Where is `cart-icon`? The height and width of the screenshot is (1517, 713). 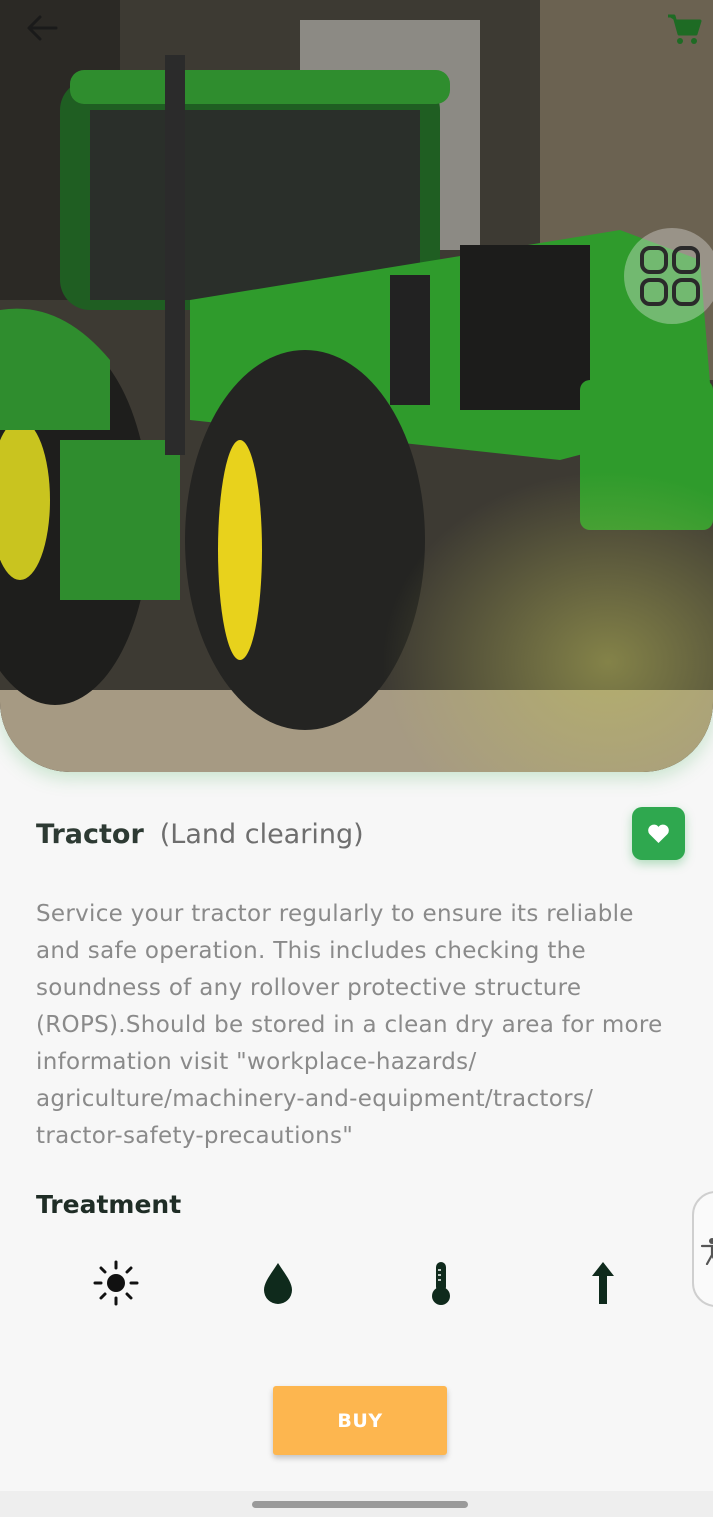
cart-icon is located at coordinates (684, 28).